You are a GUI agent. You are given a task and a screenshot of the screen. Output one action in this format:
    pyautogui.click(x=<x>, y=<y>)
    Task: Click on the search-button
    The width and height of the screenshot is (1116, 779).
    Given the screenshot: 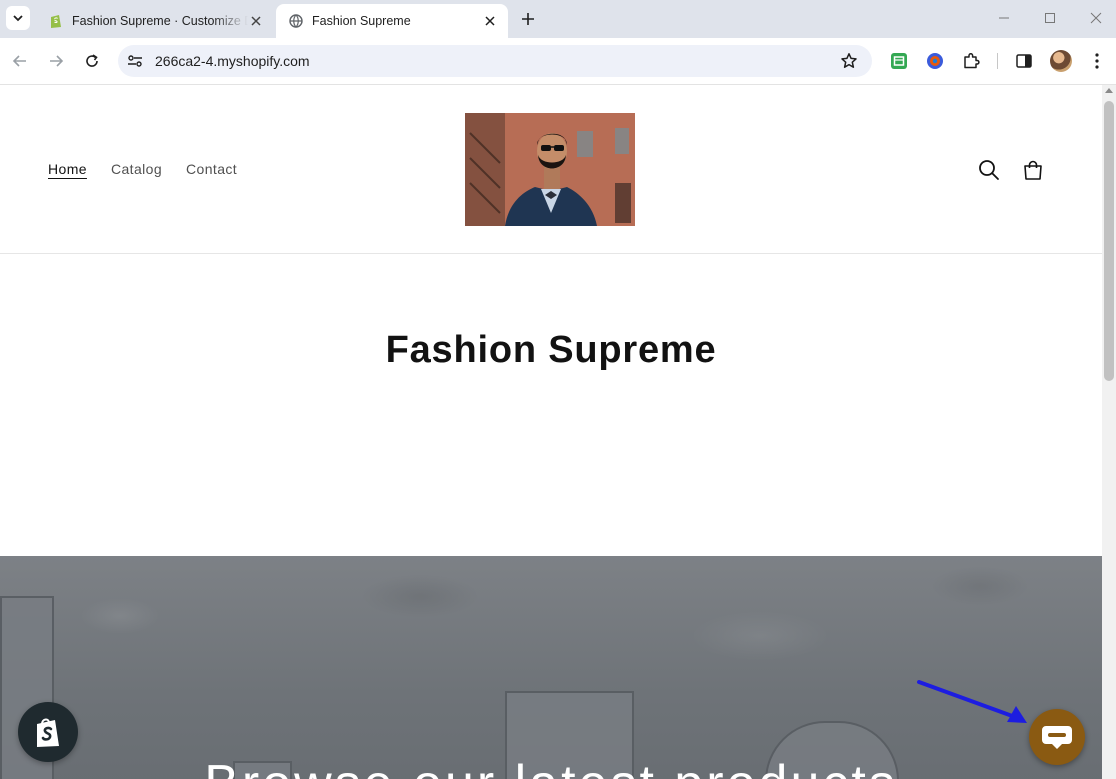 What is the action you would take?
    pyautogui.click(x=989, y=170)
    